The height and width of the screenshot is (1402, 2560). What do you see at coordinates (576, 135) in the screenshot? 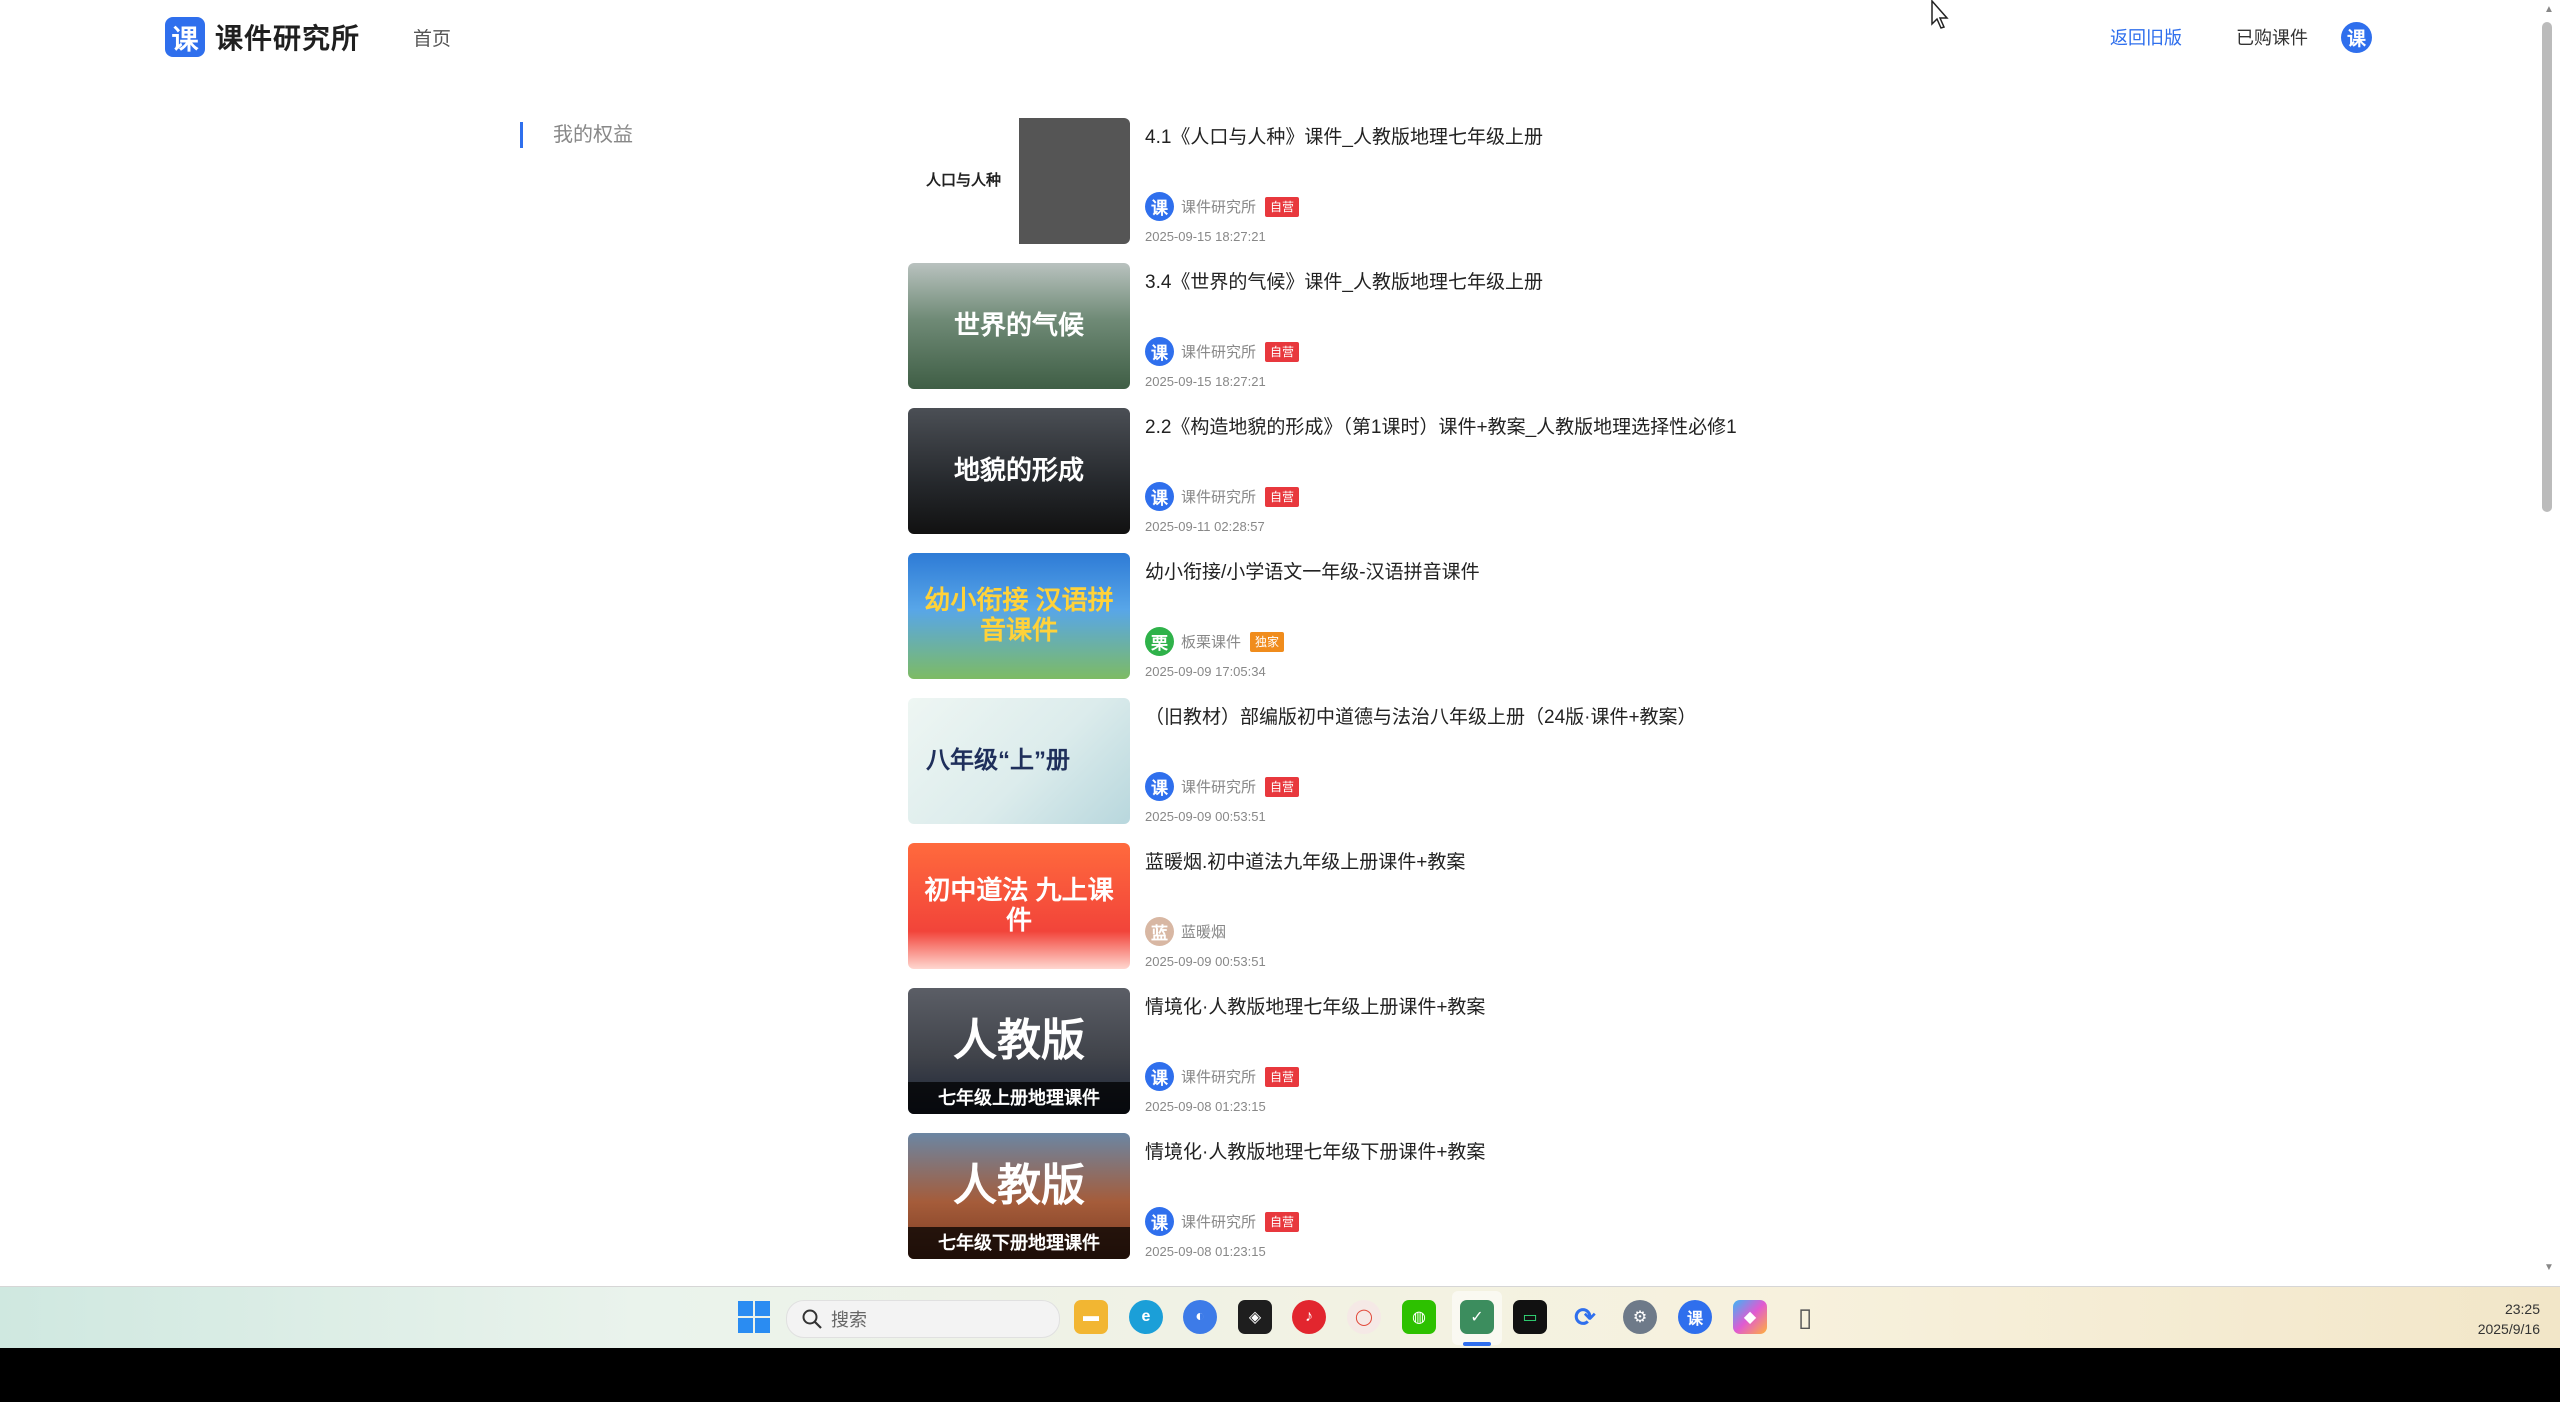
I see `sidebar-item-my-benefits: 我的权益` at bounding box center [576, 135].